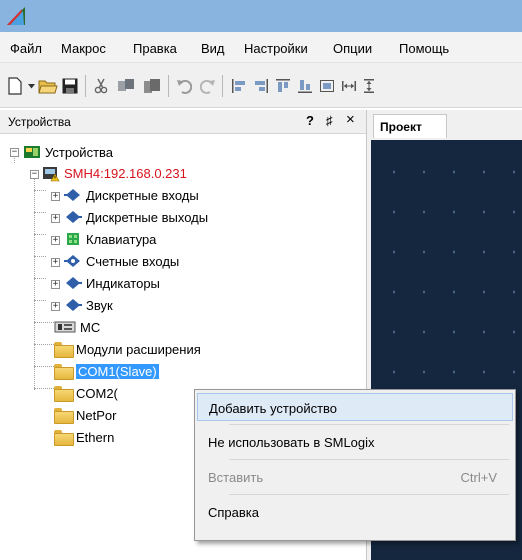  What do you see at coordinates (26, 48) in the screenshot?
I see `menu-file: Файл` at bounding box center [26, 48].